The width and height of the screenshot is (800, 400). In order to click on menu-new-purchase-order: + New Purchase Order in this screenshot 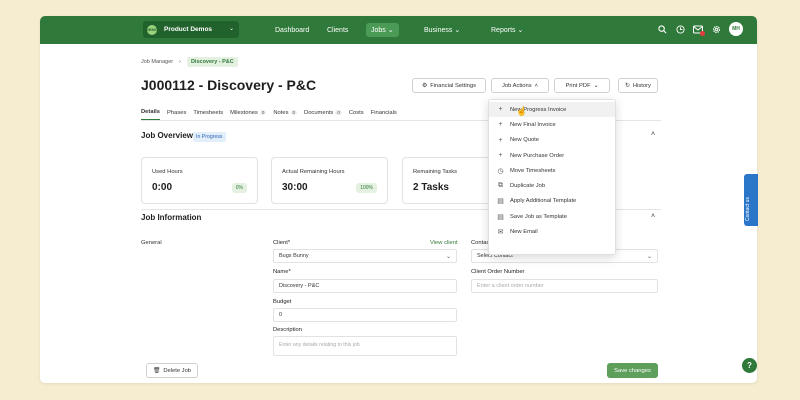, I will do `click(552, 155)`.